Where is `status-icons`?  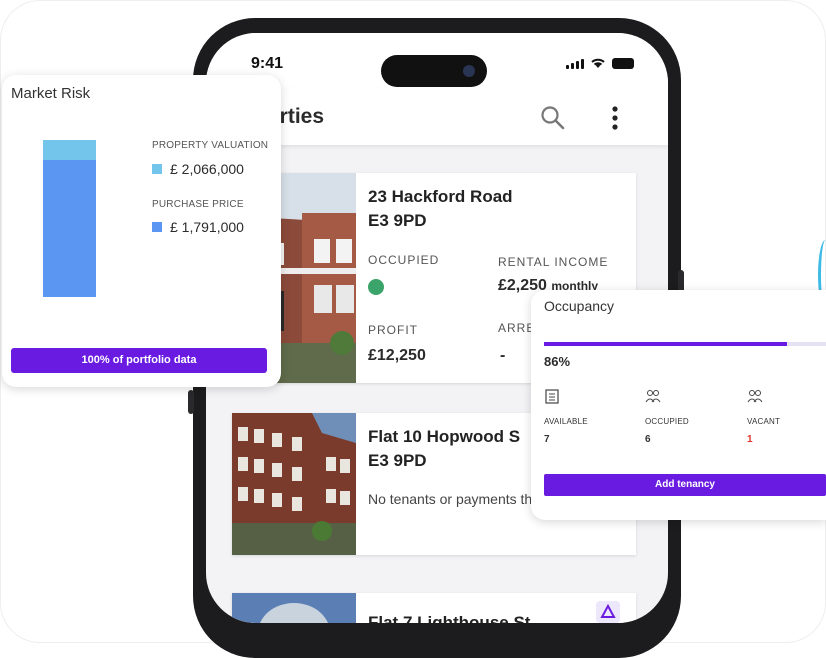 status-icons is located at coordinates (600, 63).